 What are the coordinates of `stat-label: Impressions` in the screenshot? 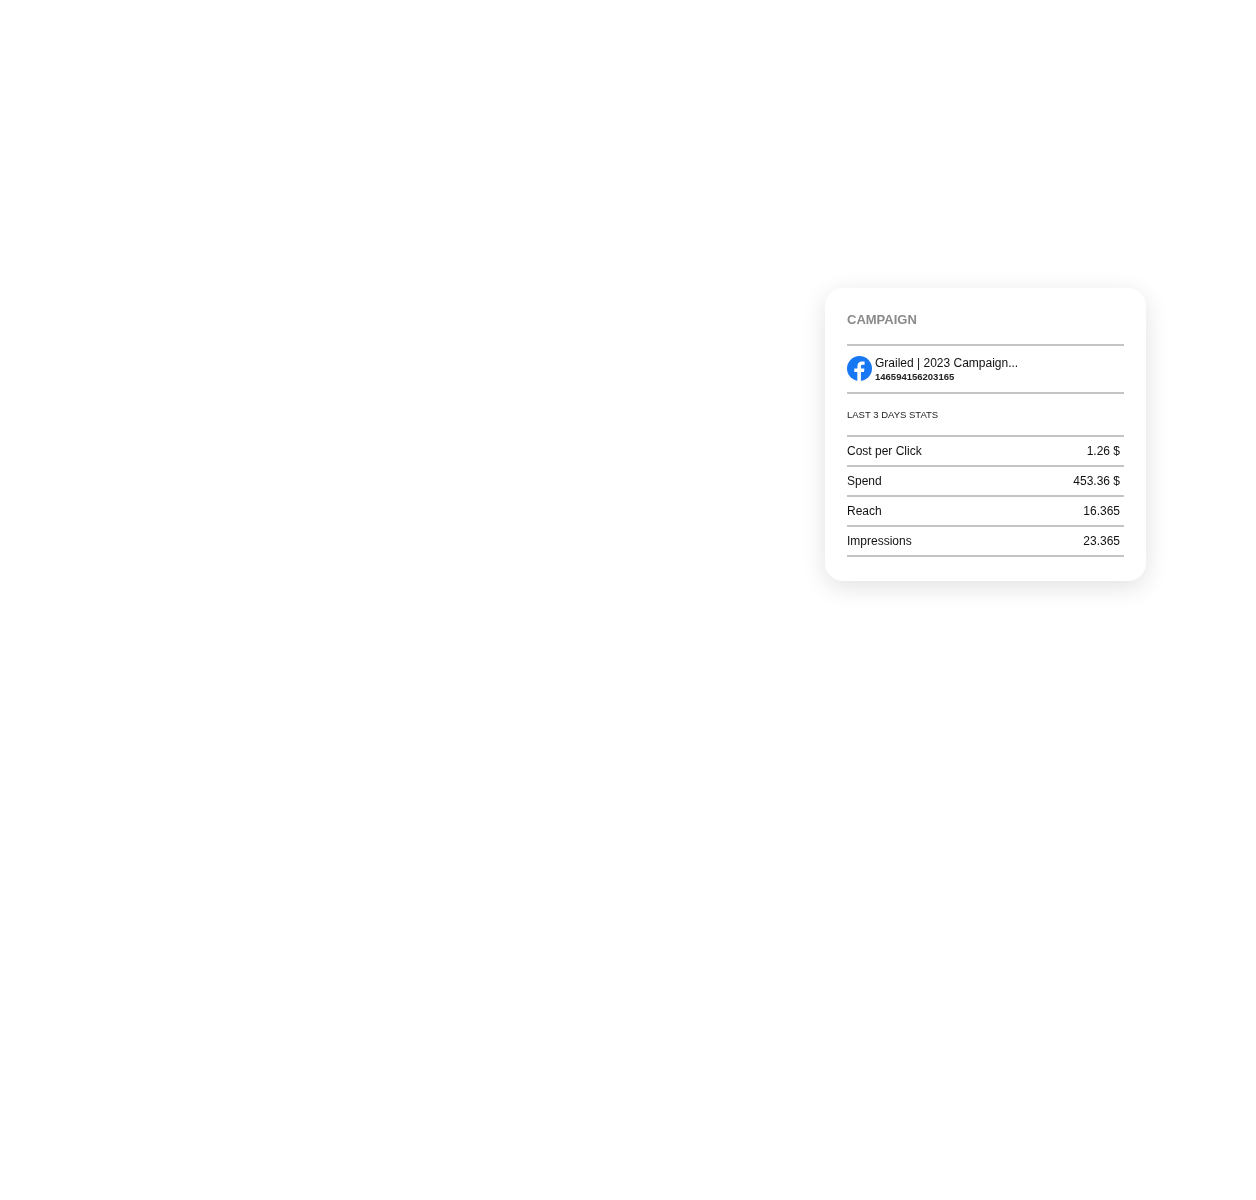 It's located at (879, 541).